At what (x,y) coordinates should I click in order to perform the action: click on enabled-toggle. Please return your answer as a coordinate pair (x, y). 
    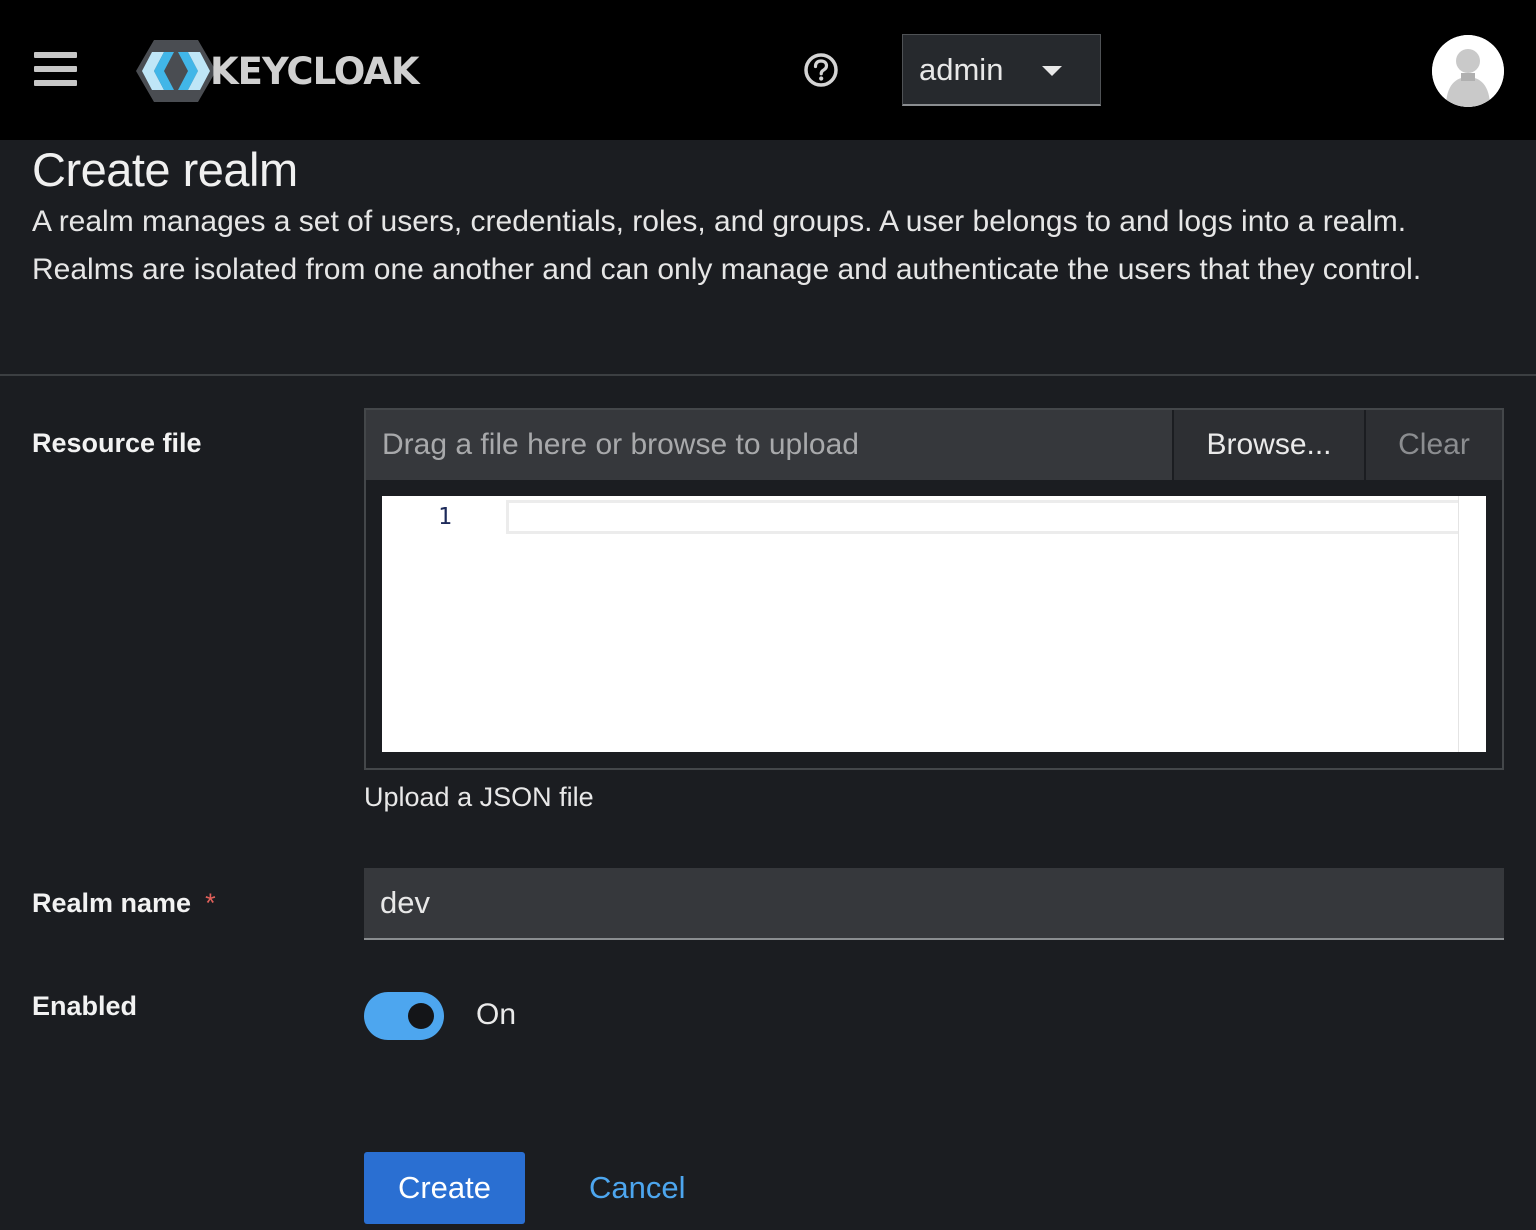
    Looking at the image, I should click on (404, 1016).